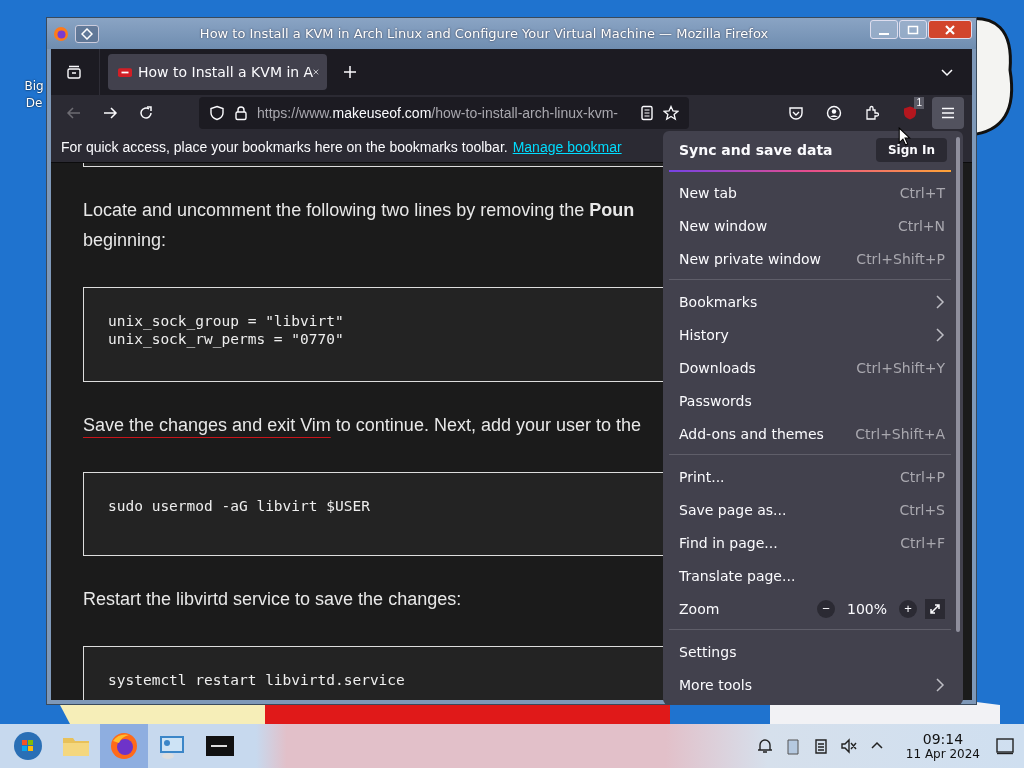 Image resolution: width=1024 pixels, height=768 pixels. Describe the element at coordinates (810, 542) in the screenshot. I see `menu-item: Find in page... Ctrl+F` at that location.